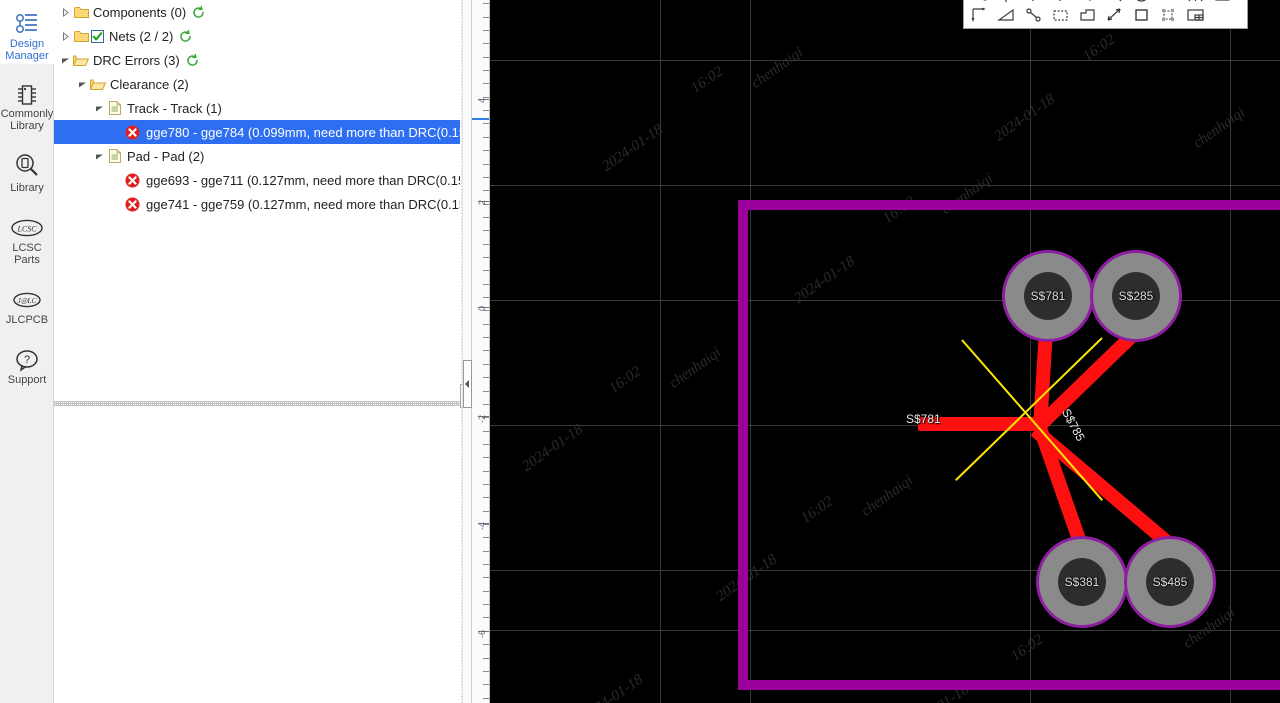  Describe the element at coordinates (27, 254) in the screenshot. I see `rail-item-label: LCSC Parts` at that location.